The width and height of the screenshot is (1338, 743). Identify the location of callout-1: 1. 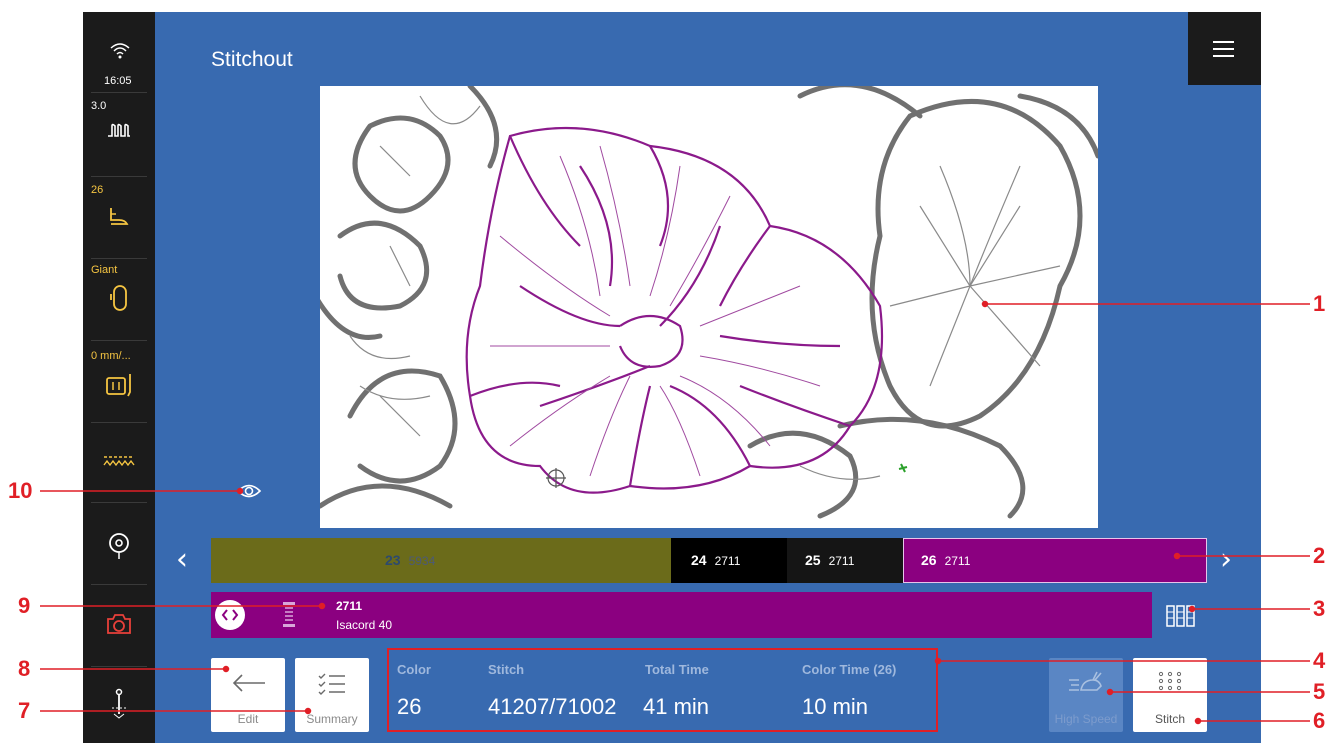
(1319, 303).